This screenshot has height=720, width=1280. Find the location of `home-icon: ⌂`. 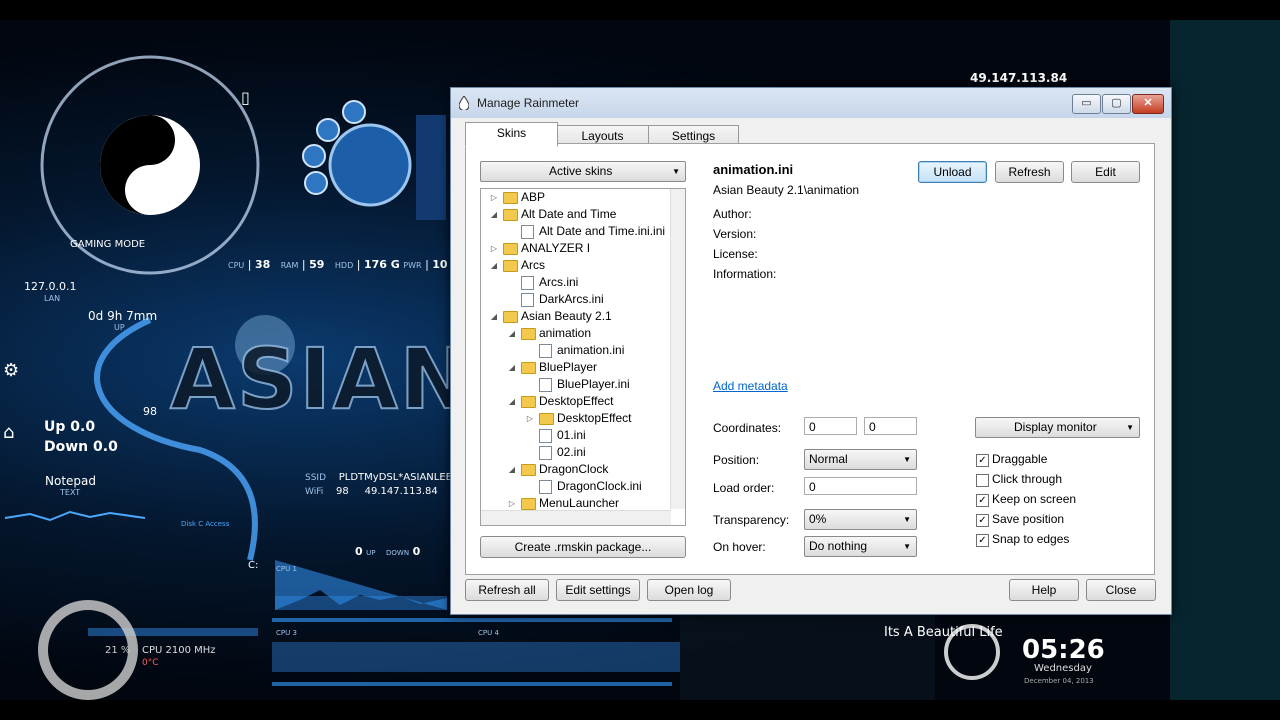

home-icon: ⌂ is located at coordinates (8, 432).